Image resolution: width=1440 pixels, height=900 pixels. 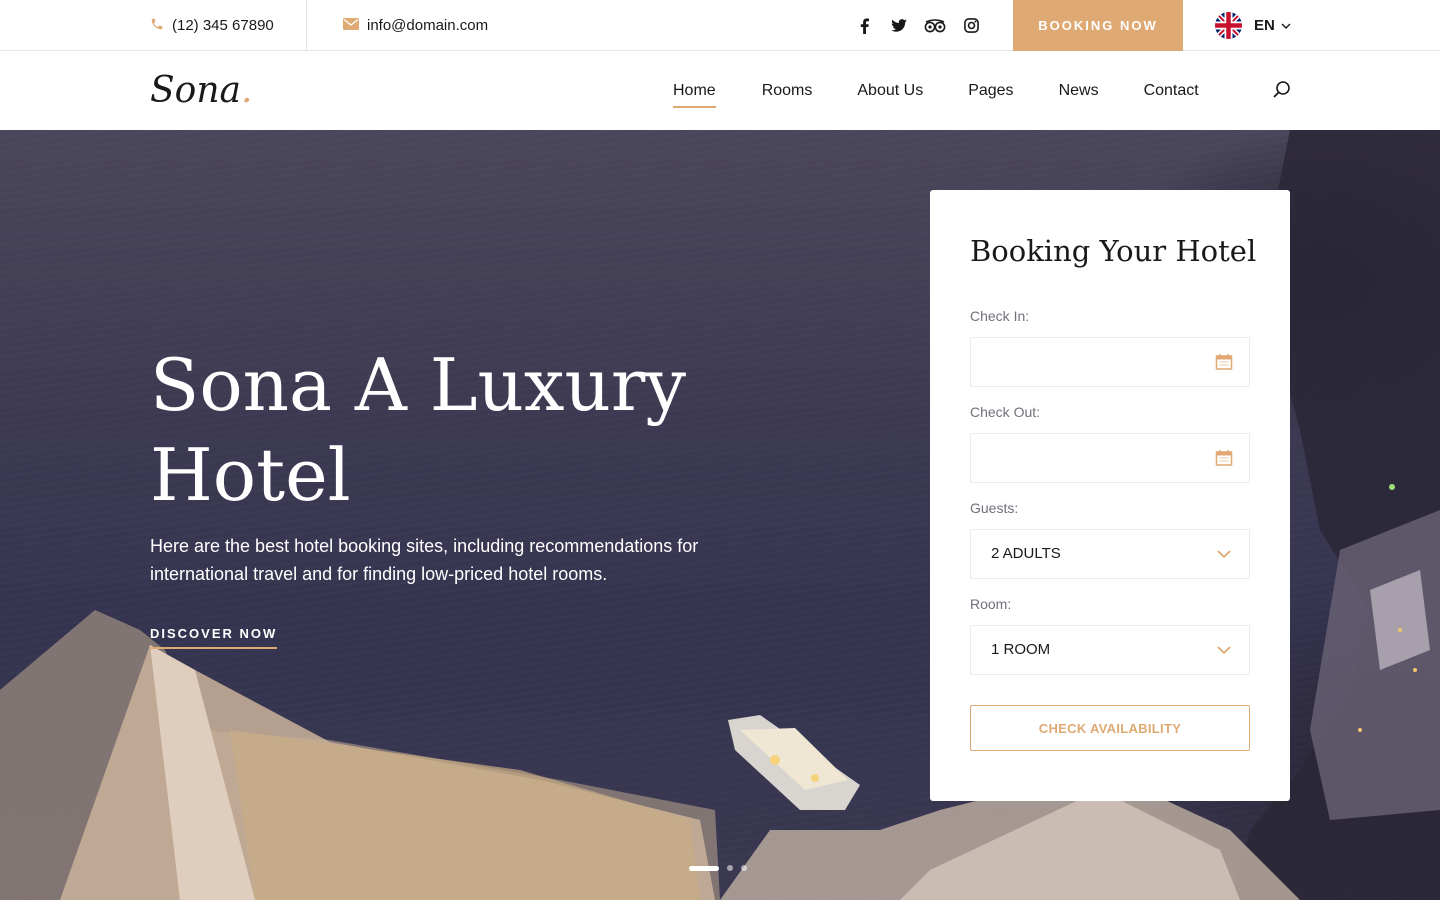 I want to click on check-out-field, so click(x=1110, y=458).